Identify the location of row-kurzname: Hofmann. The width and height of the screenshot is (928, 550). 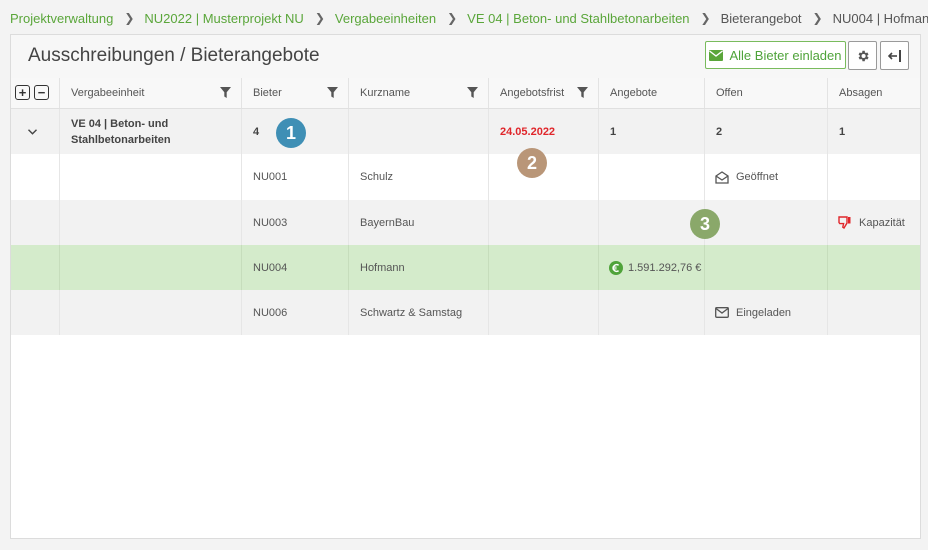
(419, 267).